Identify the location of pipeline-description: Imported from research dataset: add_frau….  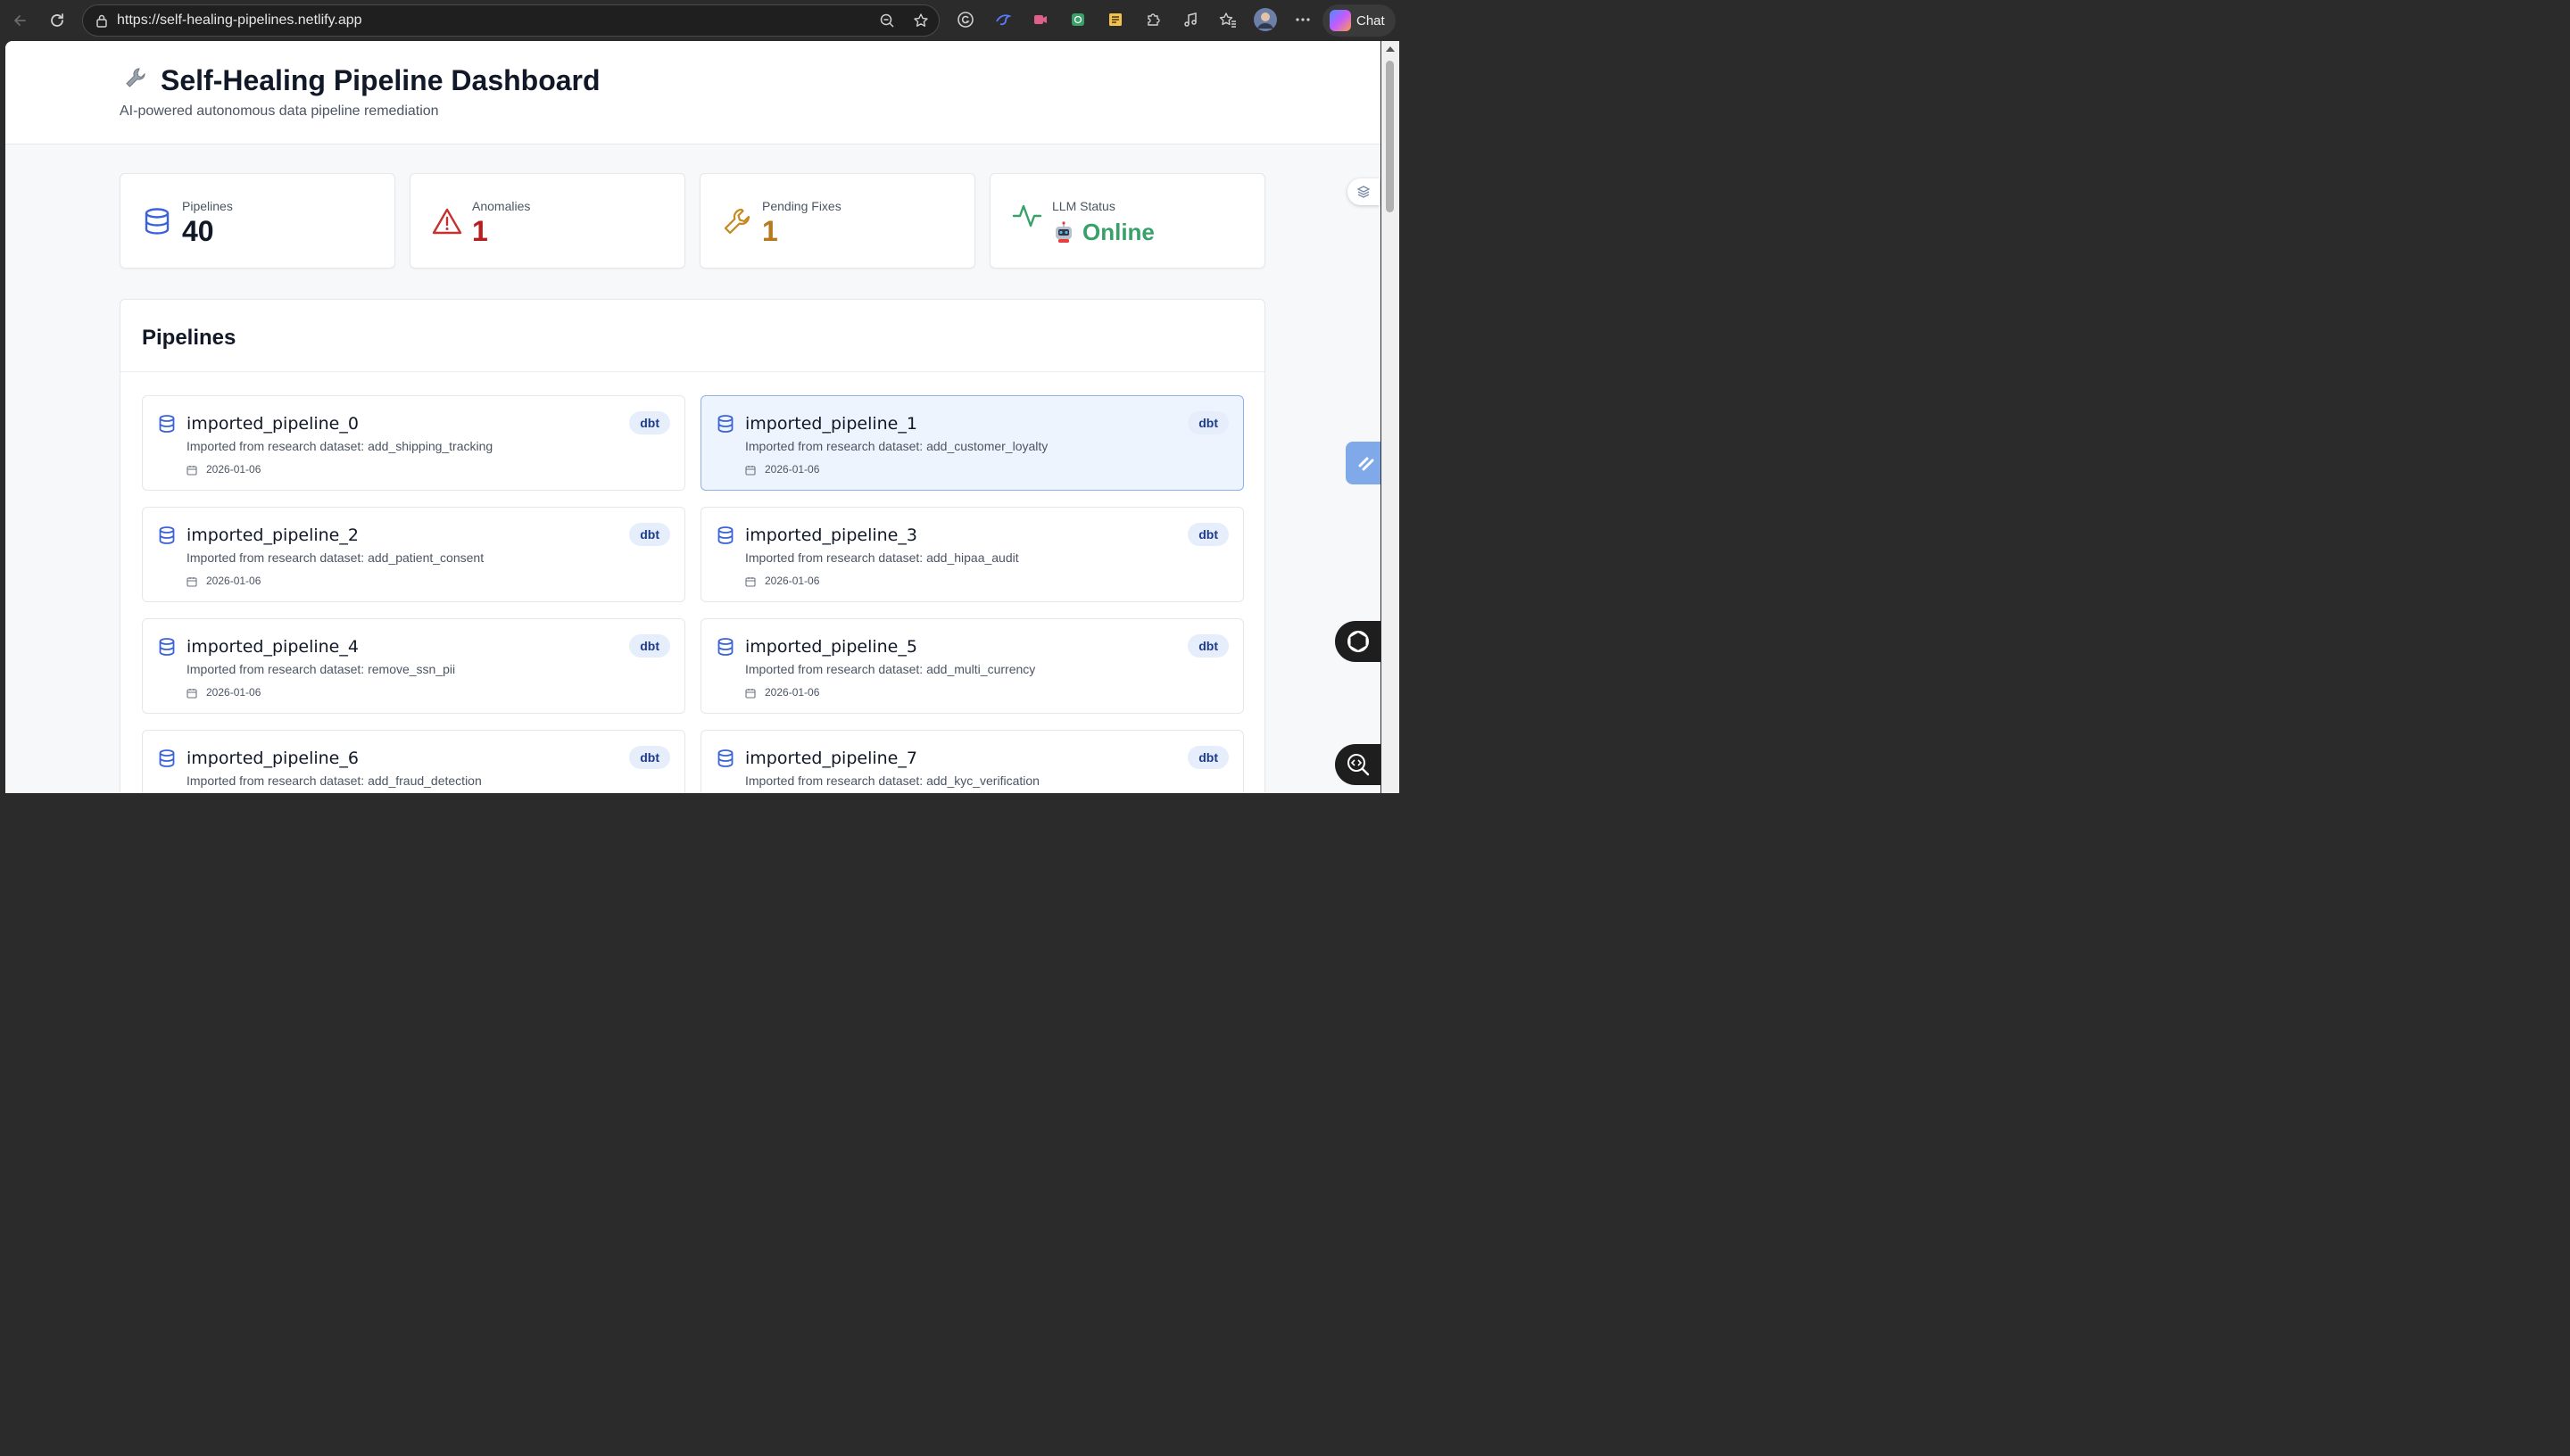
(335, 781).